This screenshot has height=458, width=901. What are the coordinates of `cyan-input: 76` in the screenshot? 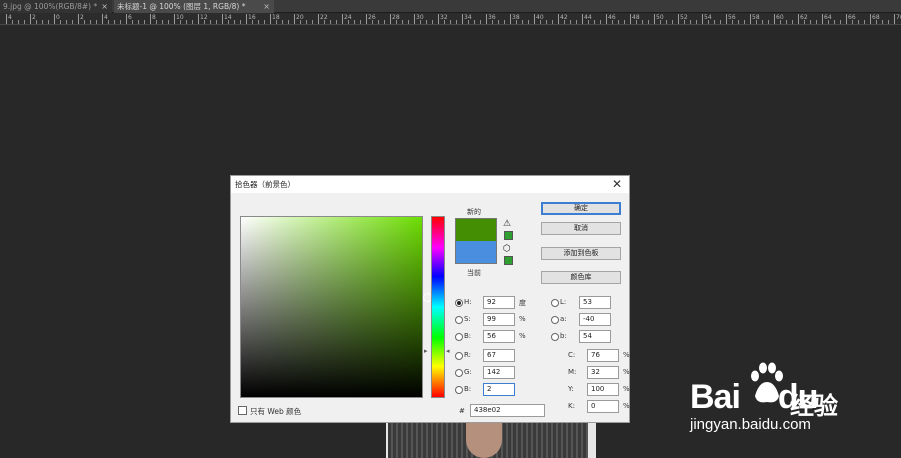 It's located at (603, 355).